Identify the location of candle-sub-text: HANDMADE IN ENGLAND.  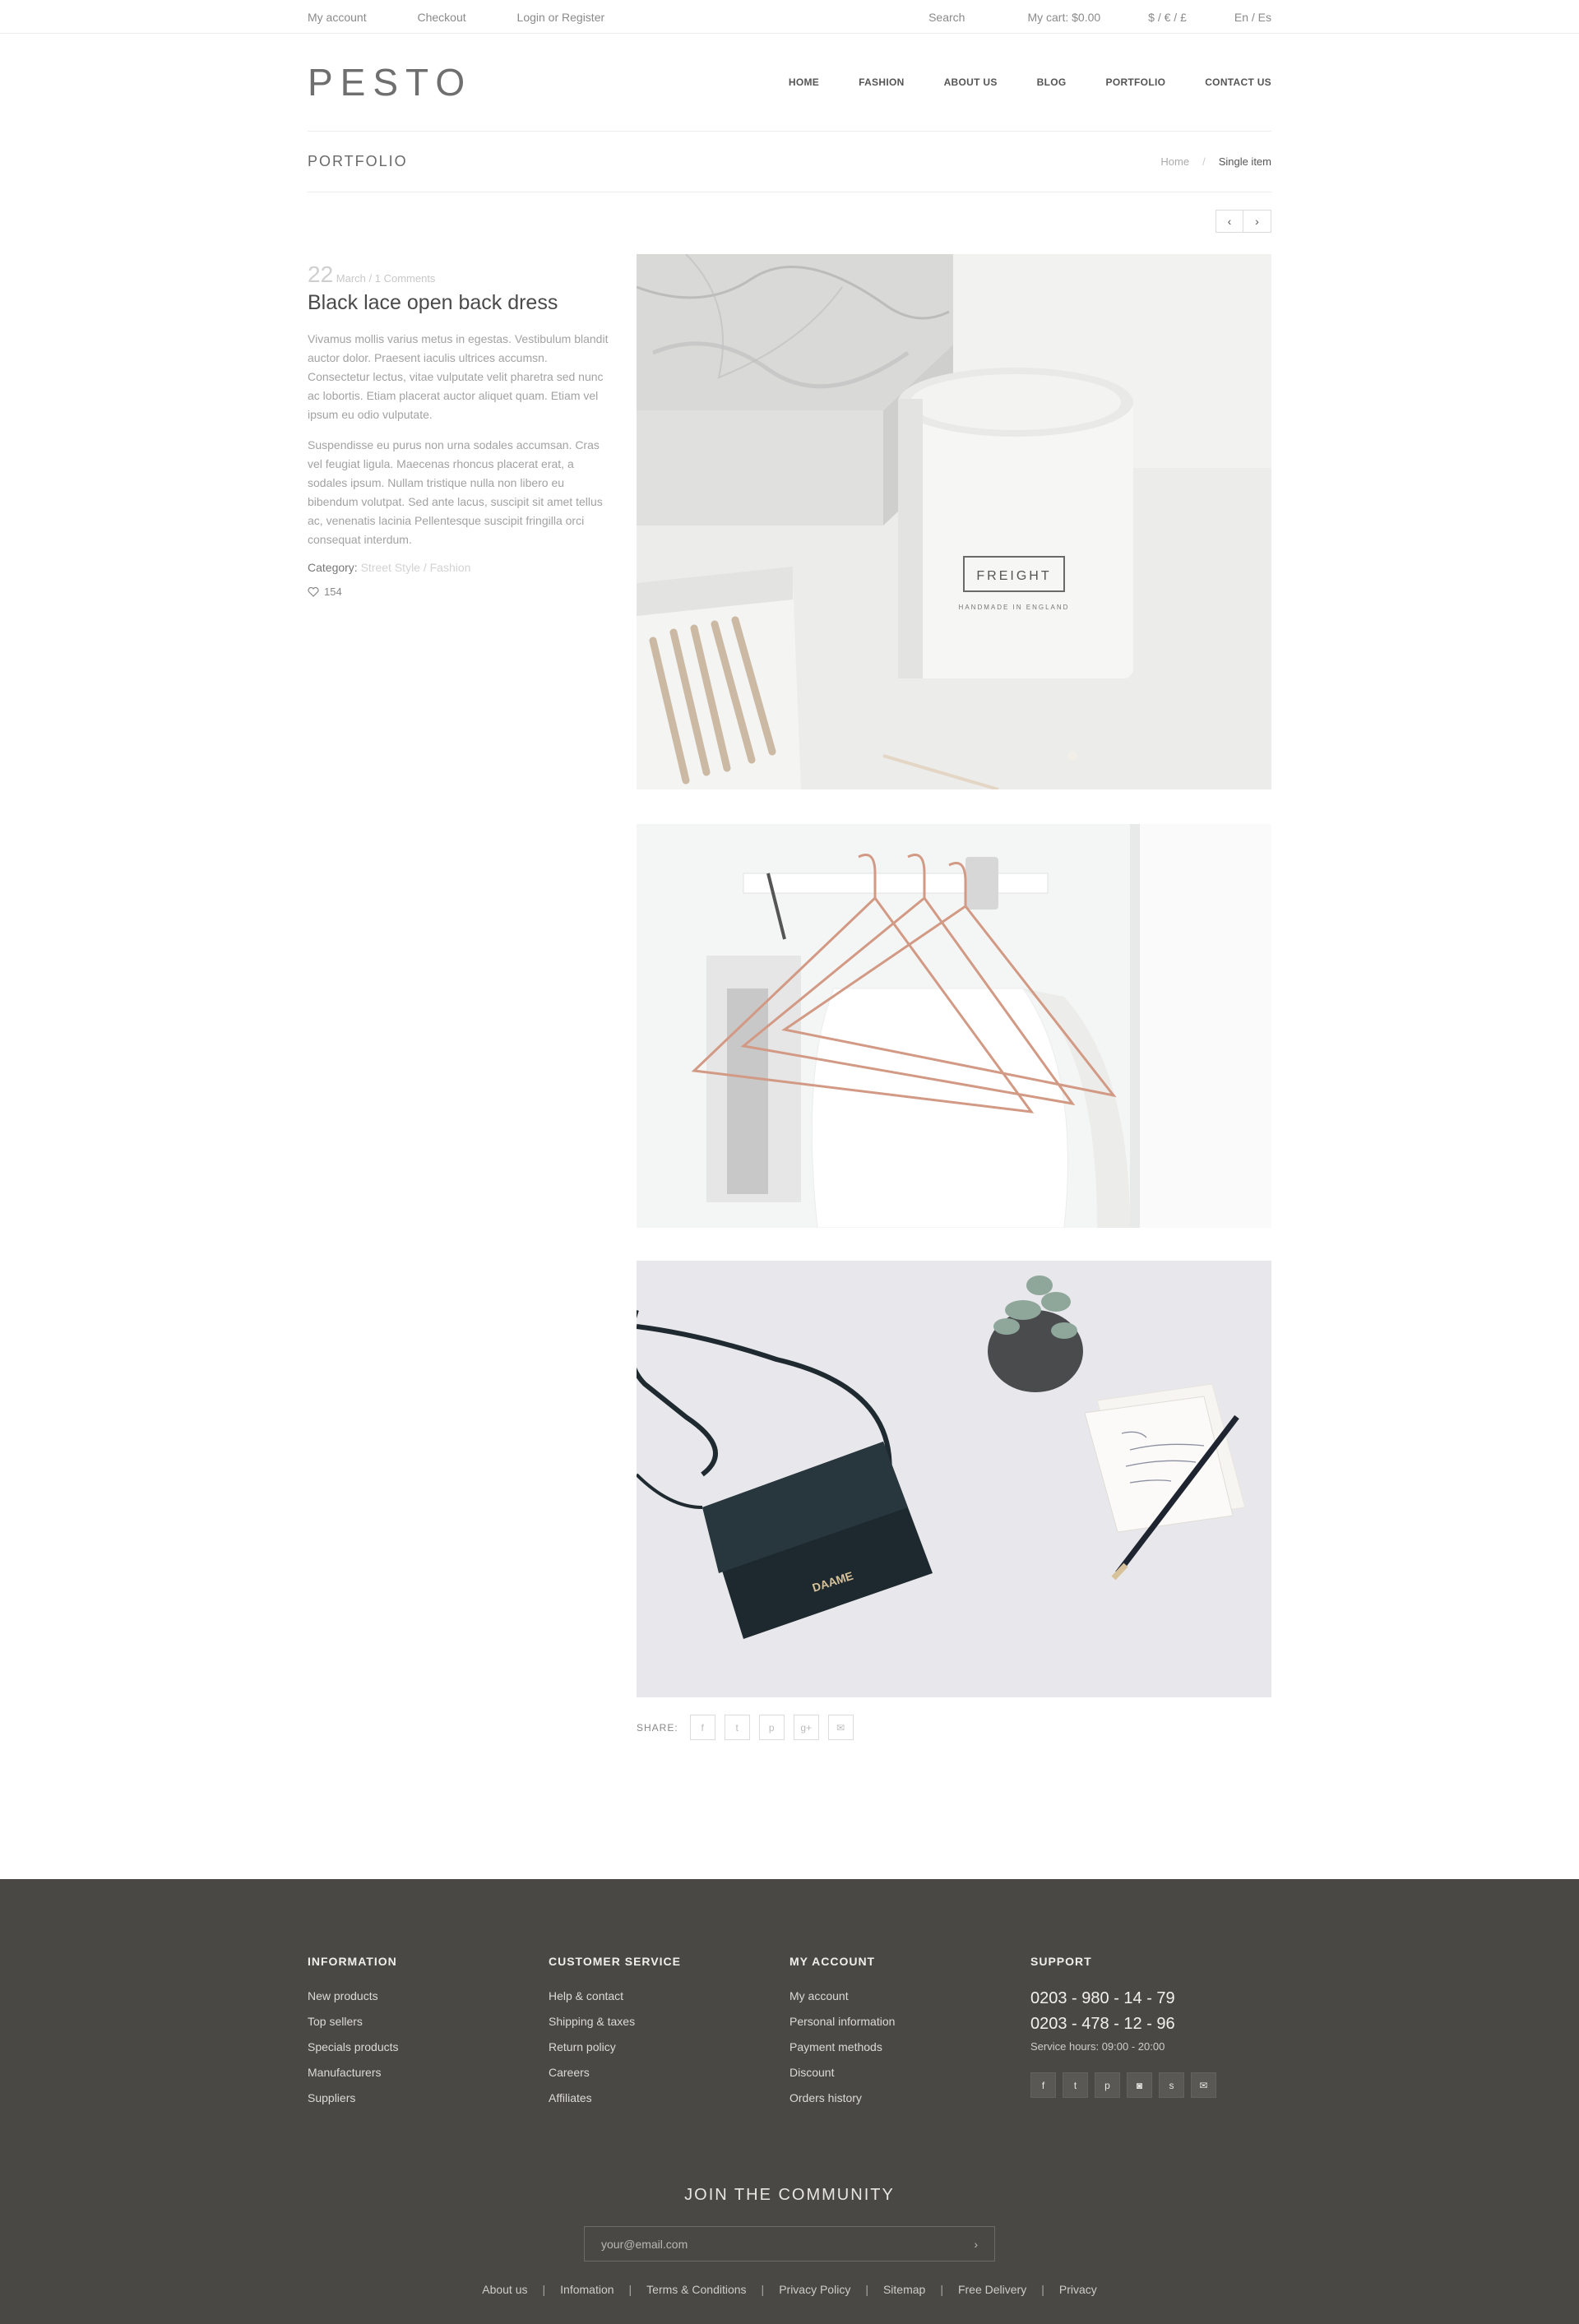
(1014, 607).